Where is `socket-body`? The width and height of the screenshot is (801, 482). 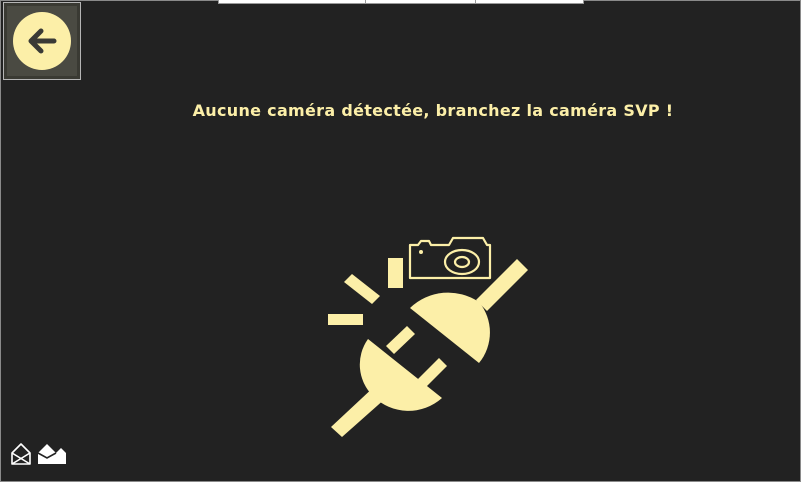
socket-body is located at coordinates (450, 327).